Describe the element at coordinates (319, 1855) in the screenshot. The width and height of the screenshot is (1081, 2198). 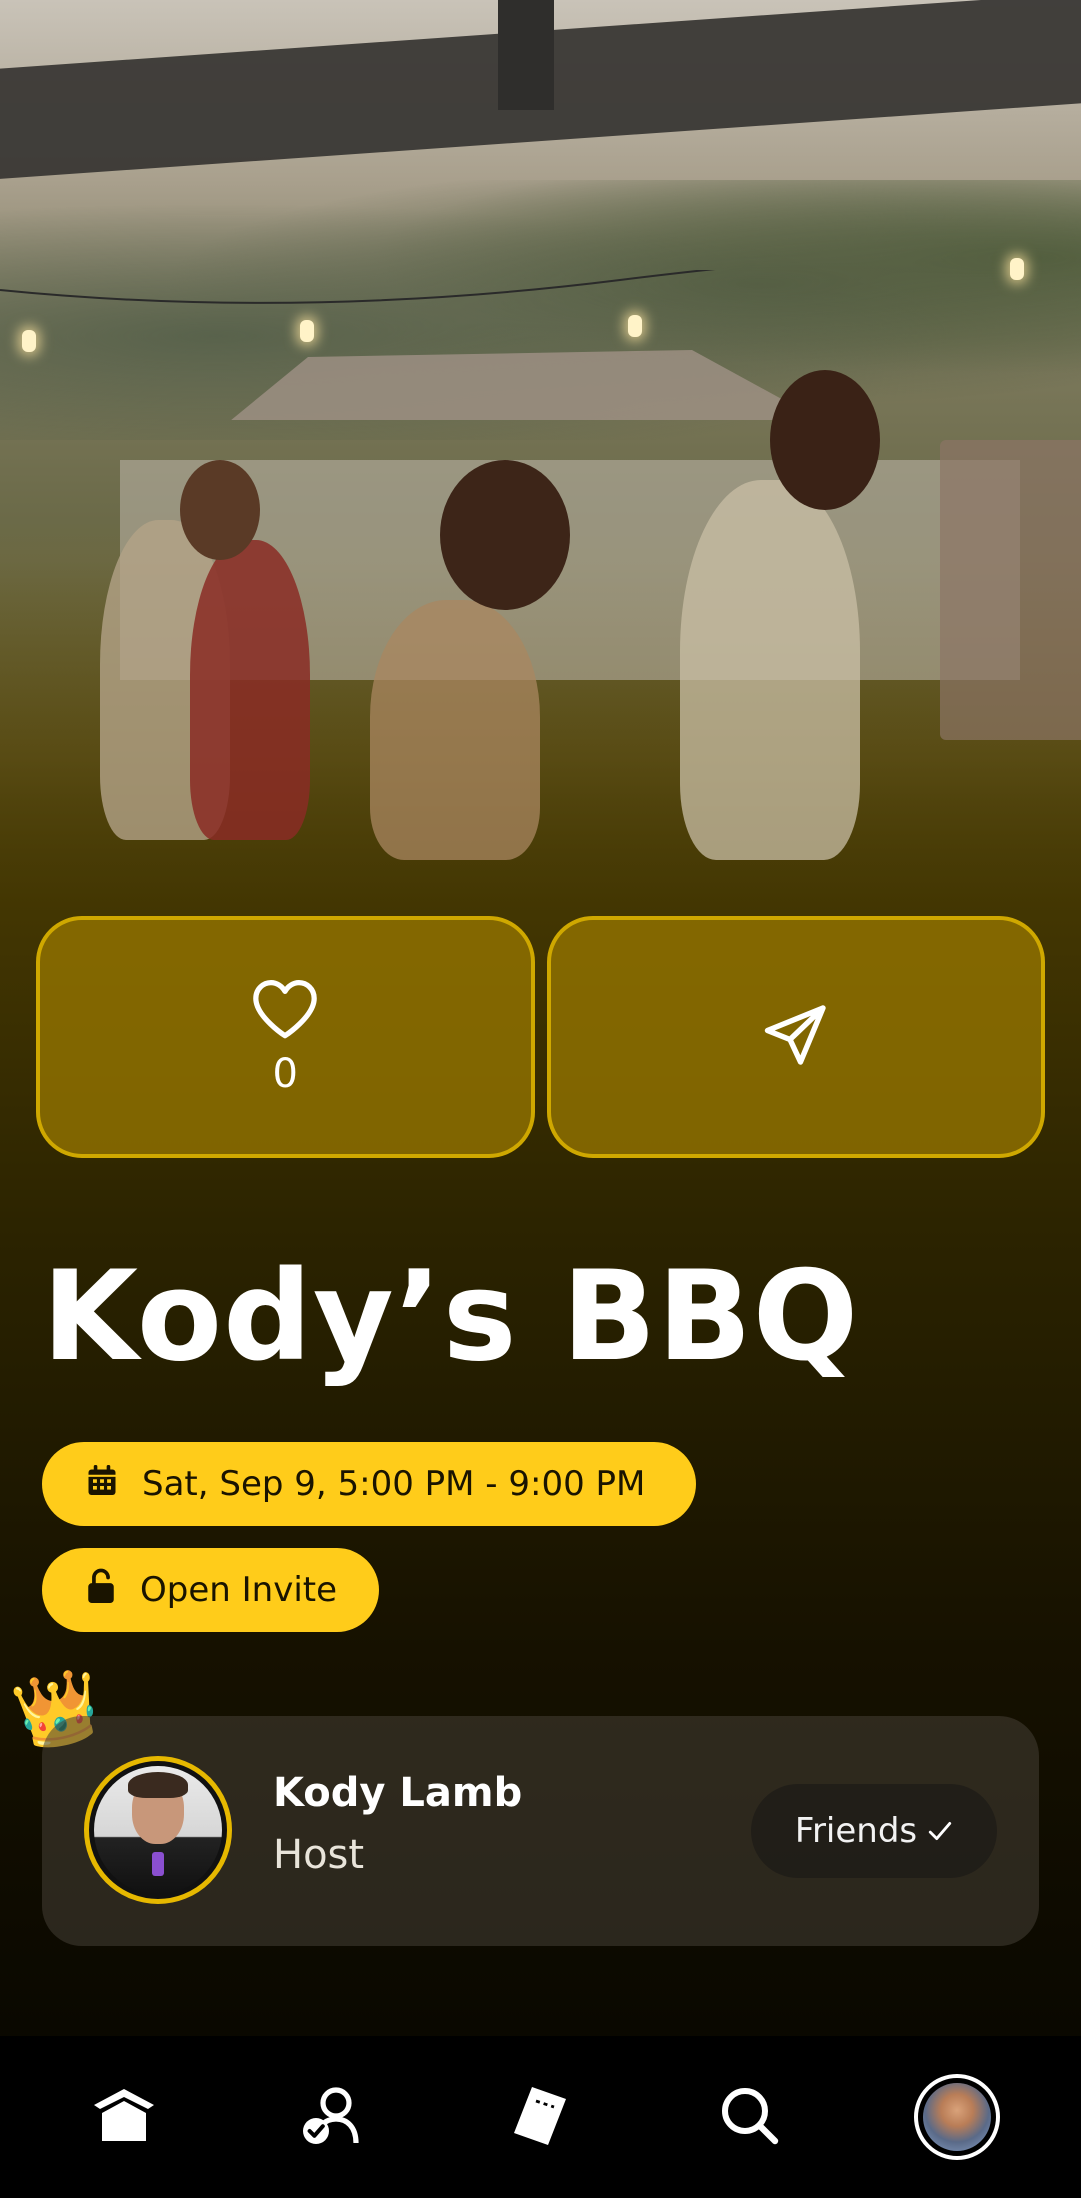
I see `host-role: Host` at that location.